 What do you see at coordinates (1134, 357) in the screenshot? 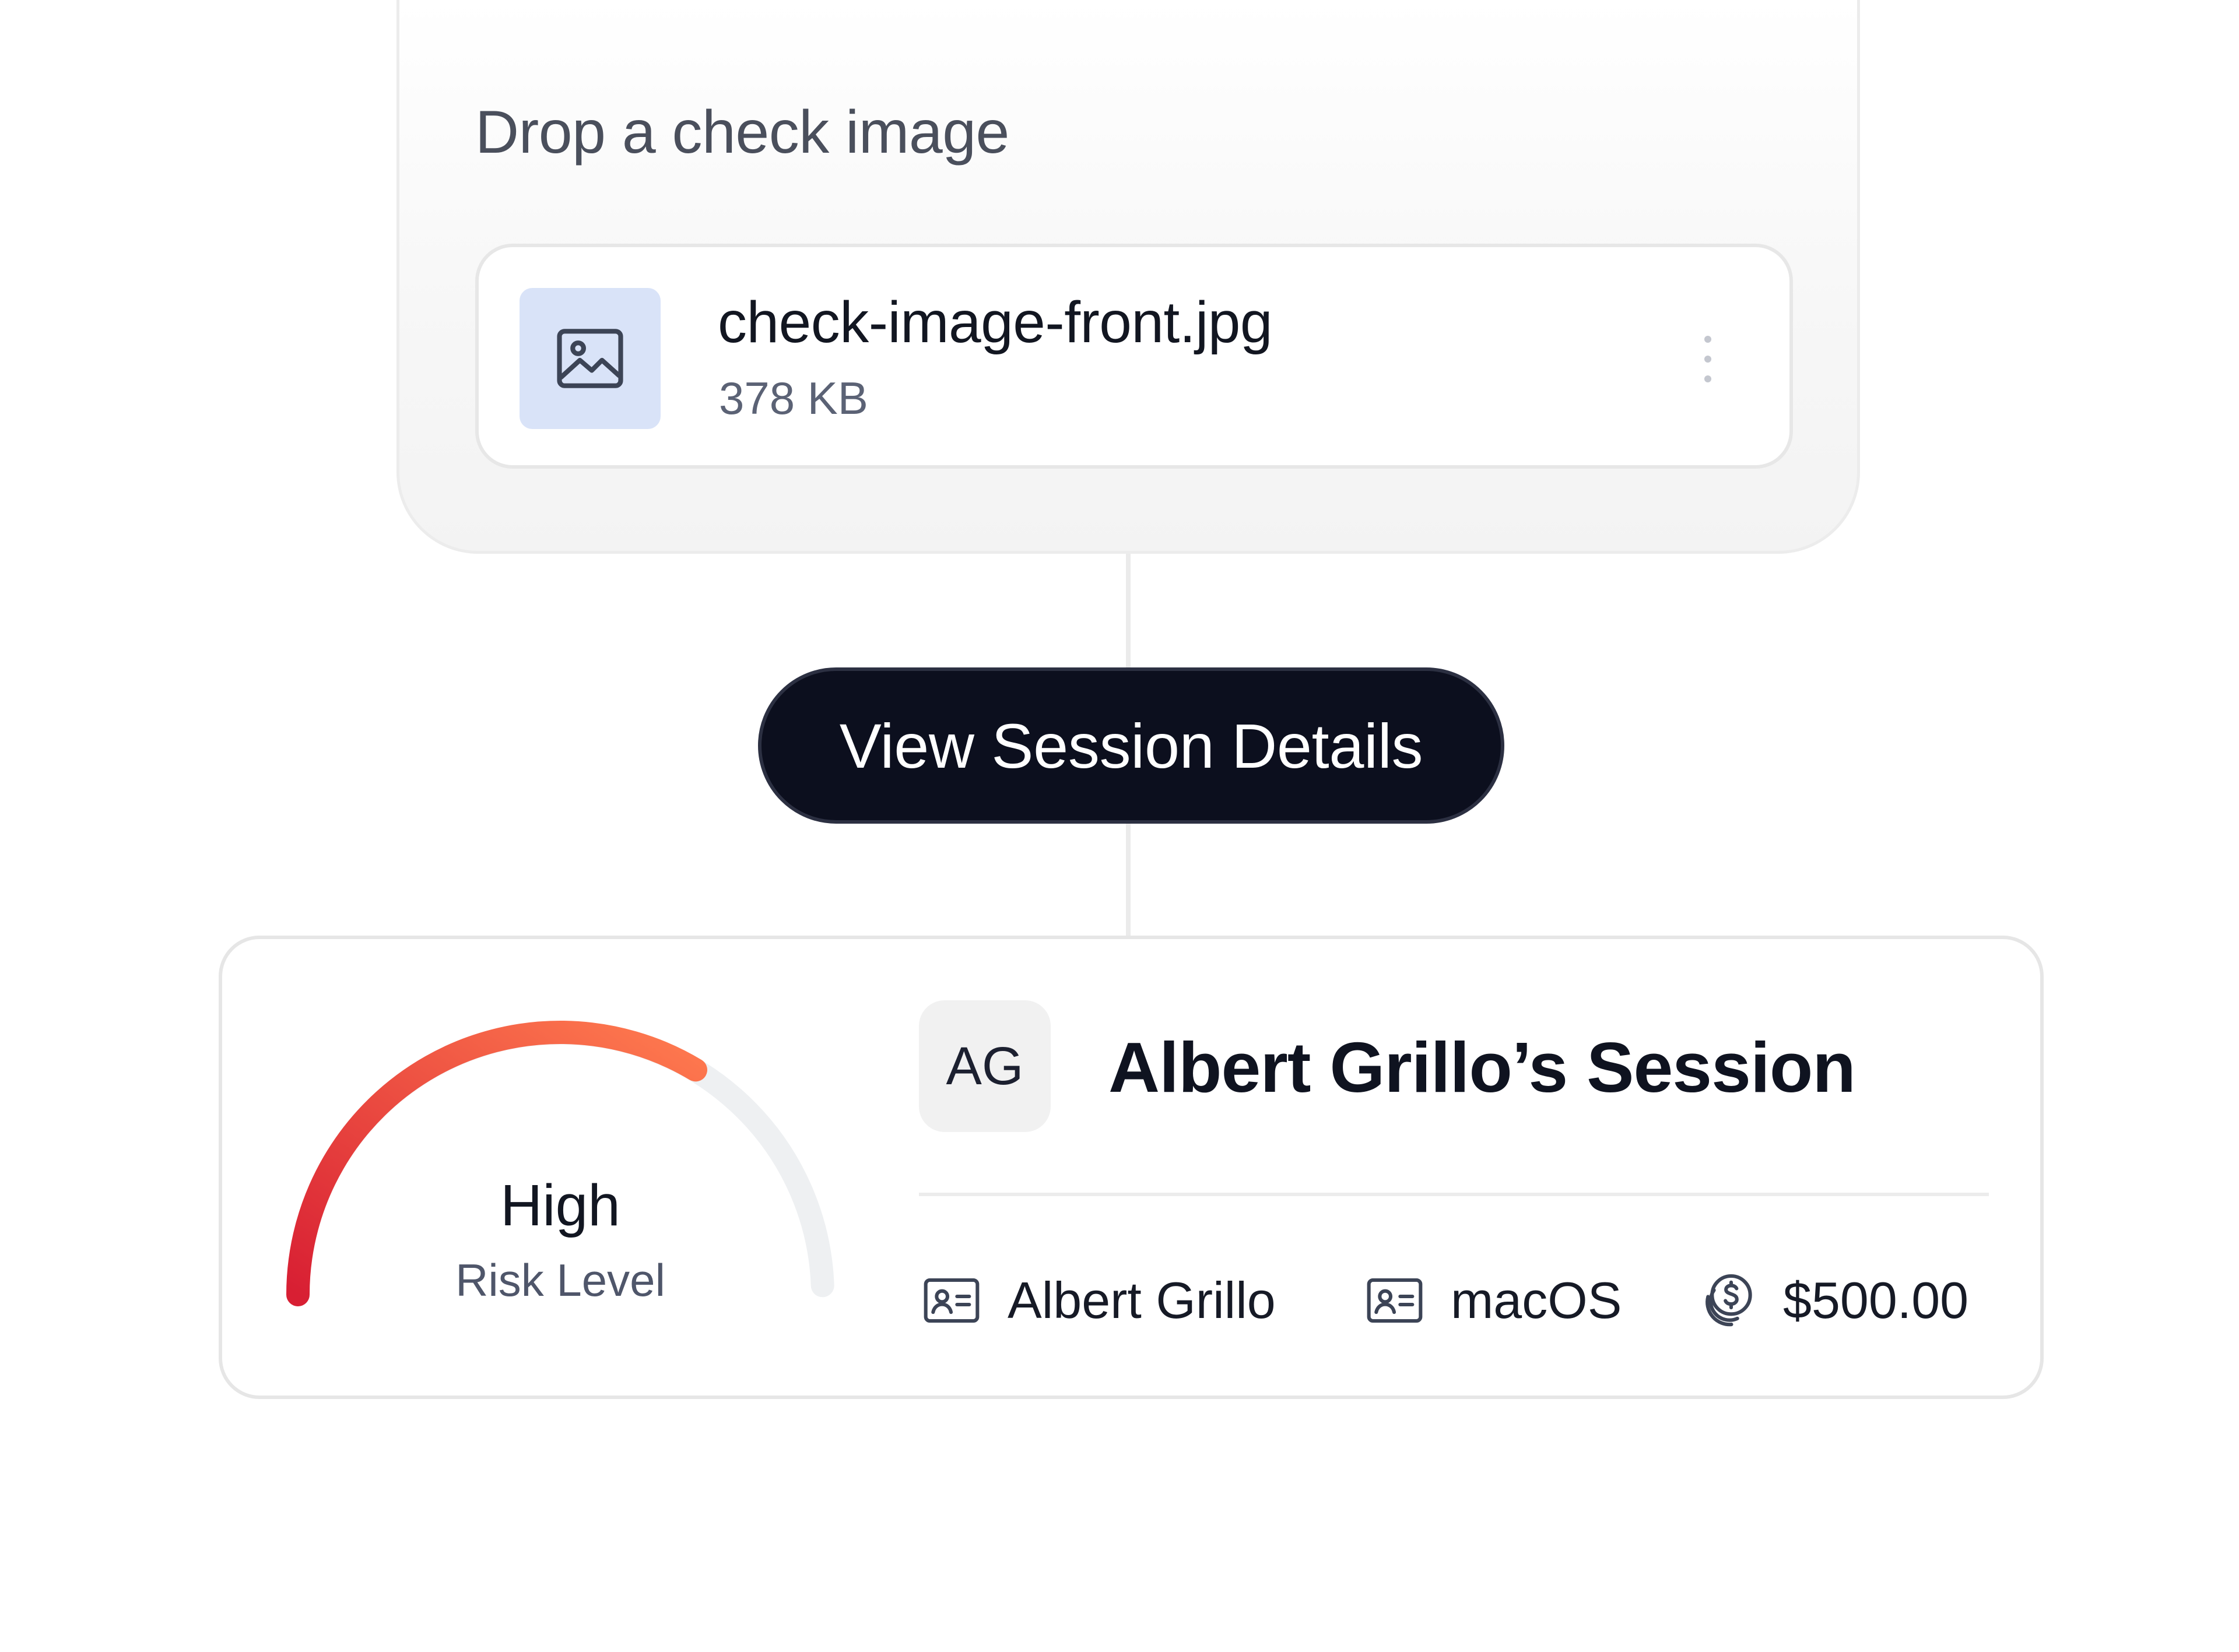
I see `uploaded-file-card: check-image-front.jpg 378 KB` at bounding box center [1134, 357].